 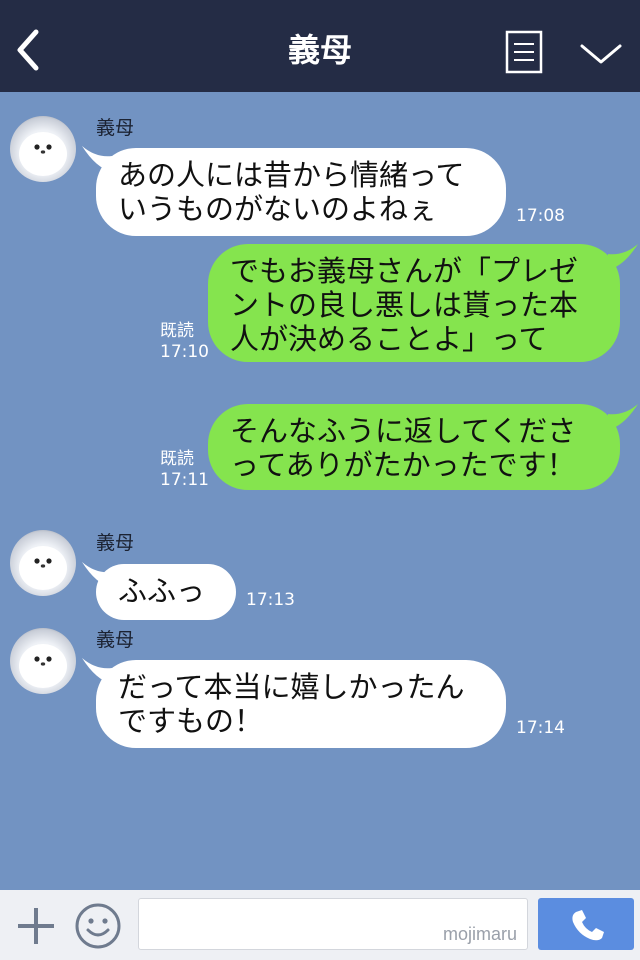 I want to click on message-time: 17:08, so click(x=540, y=216).